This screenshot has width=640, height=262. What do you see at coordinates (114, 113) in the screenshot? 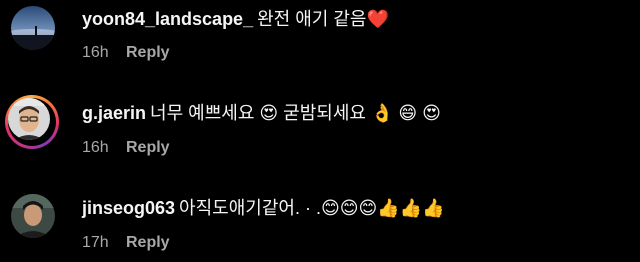
I see `comment-username: g.jaerin` at bounding box center [114, 113].